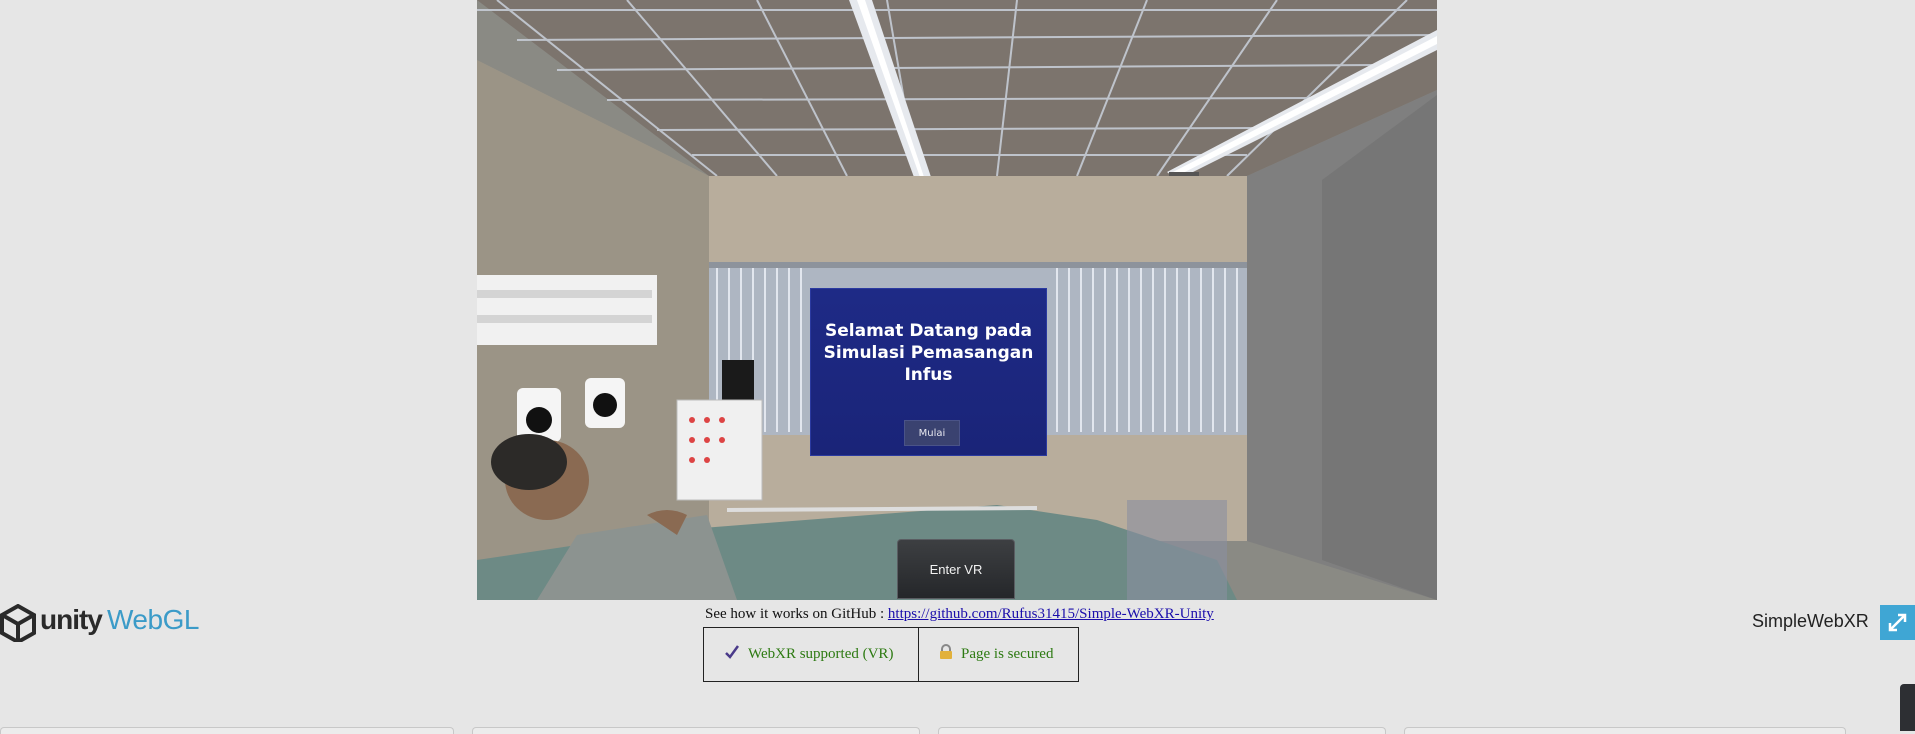 Image resolution: width=1915 pixels, height=734 pixels. What do you see at coordinates (732, 654) in the screenshot?
I see `checkmark-icon` at bounding box center [732, 654].